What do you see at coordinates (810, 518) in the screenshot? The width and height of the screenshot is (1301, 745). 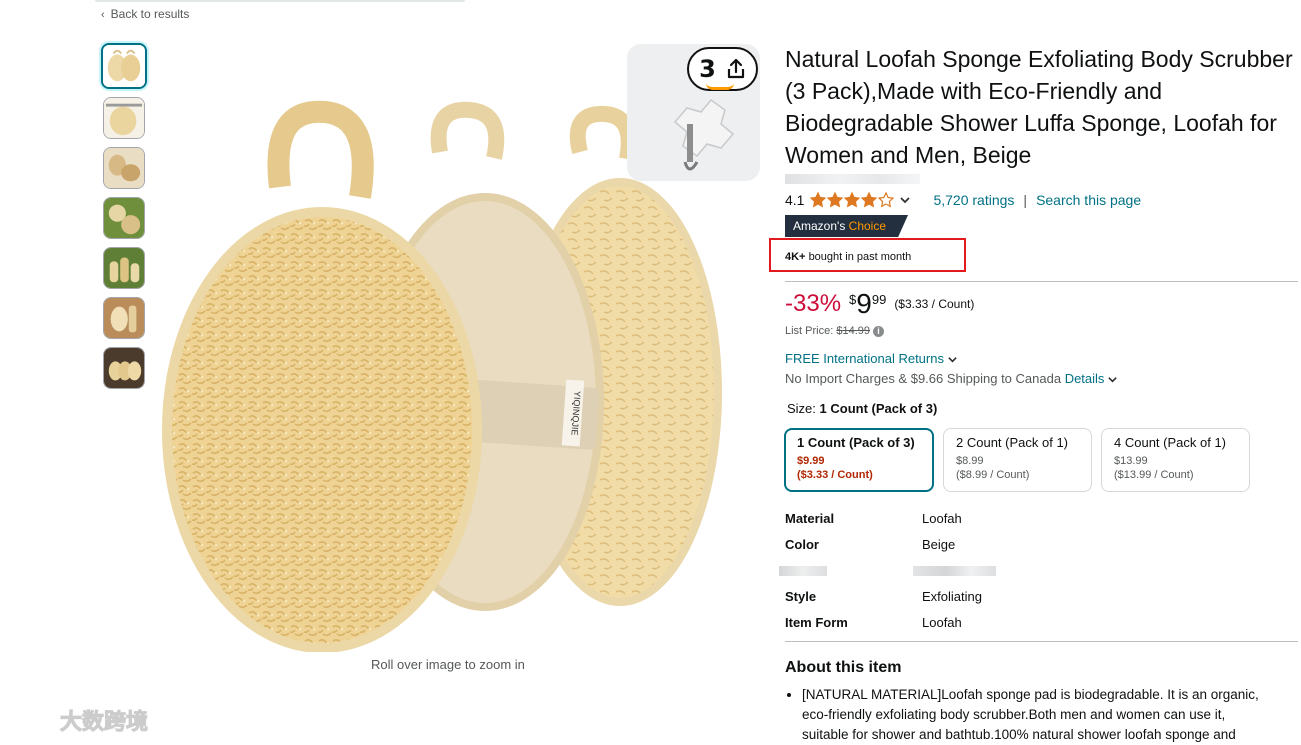 I see `spec-key: Material` at bounding box center [810, 518].